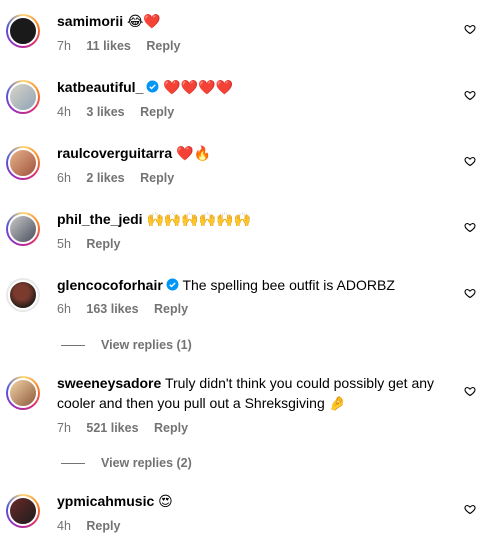 Image resolution: width=485 pixels, height=546 pixels. Describe the element at coordinates (105, 178) in the screenshot. I see `likes-count: 2 likes` at that location.